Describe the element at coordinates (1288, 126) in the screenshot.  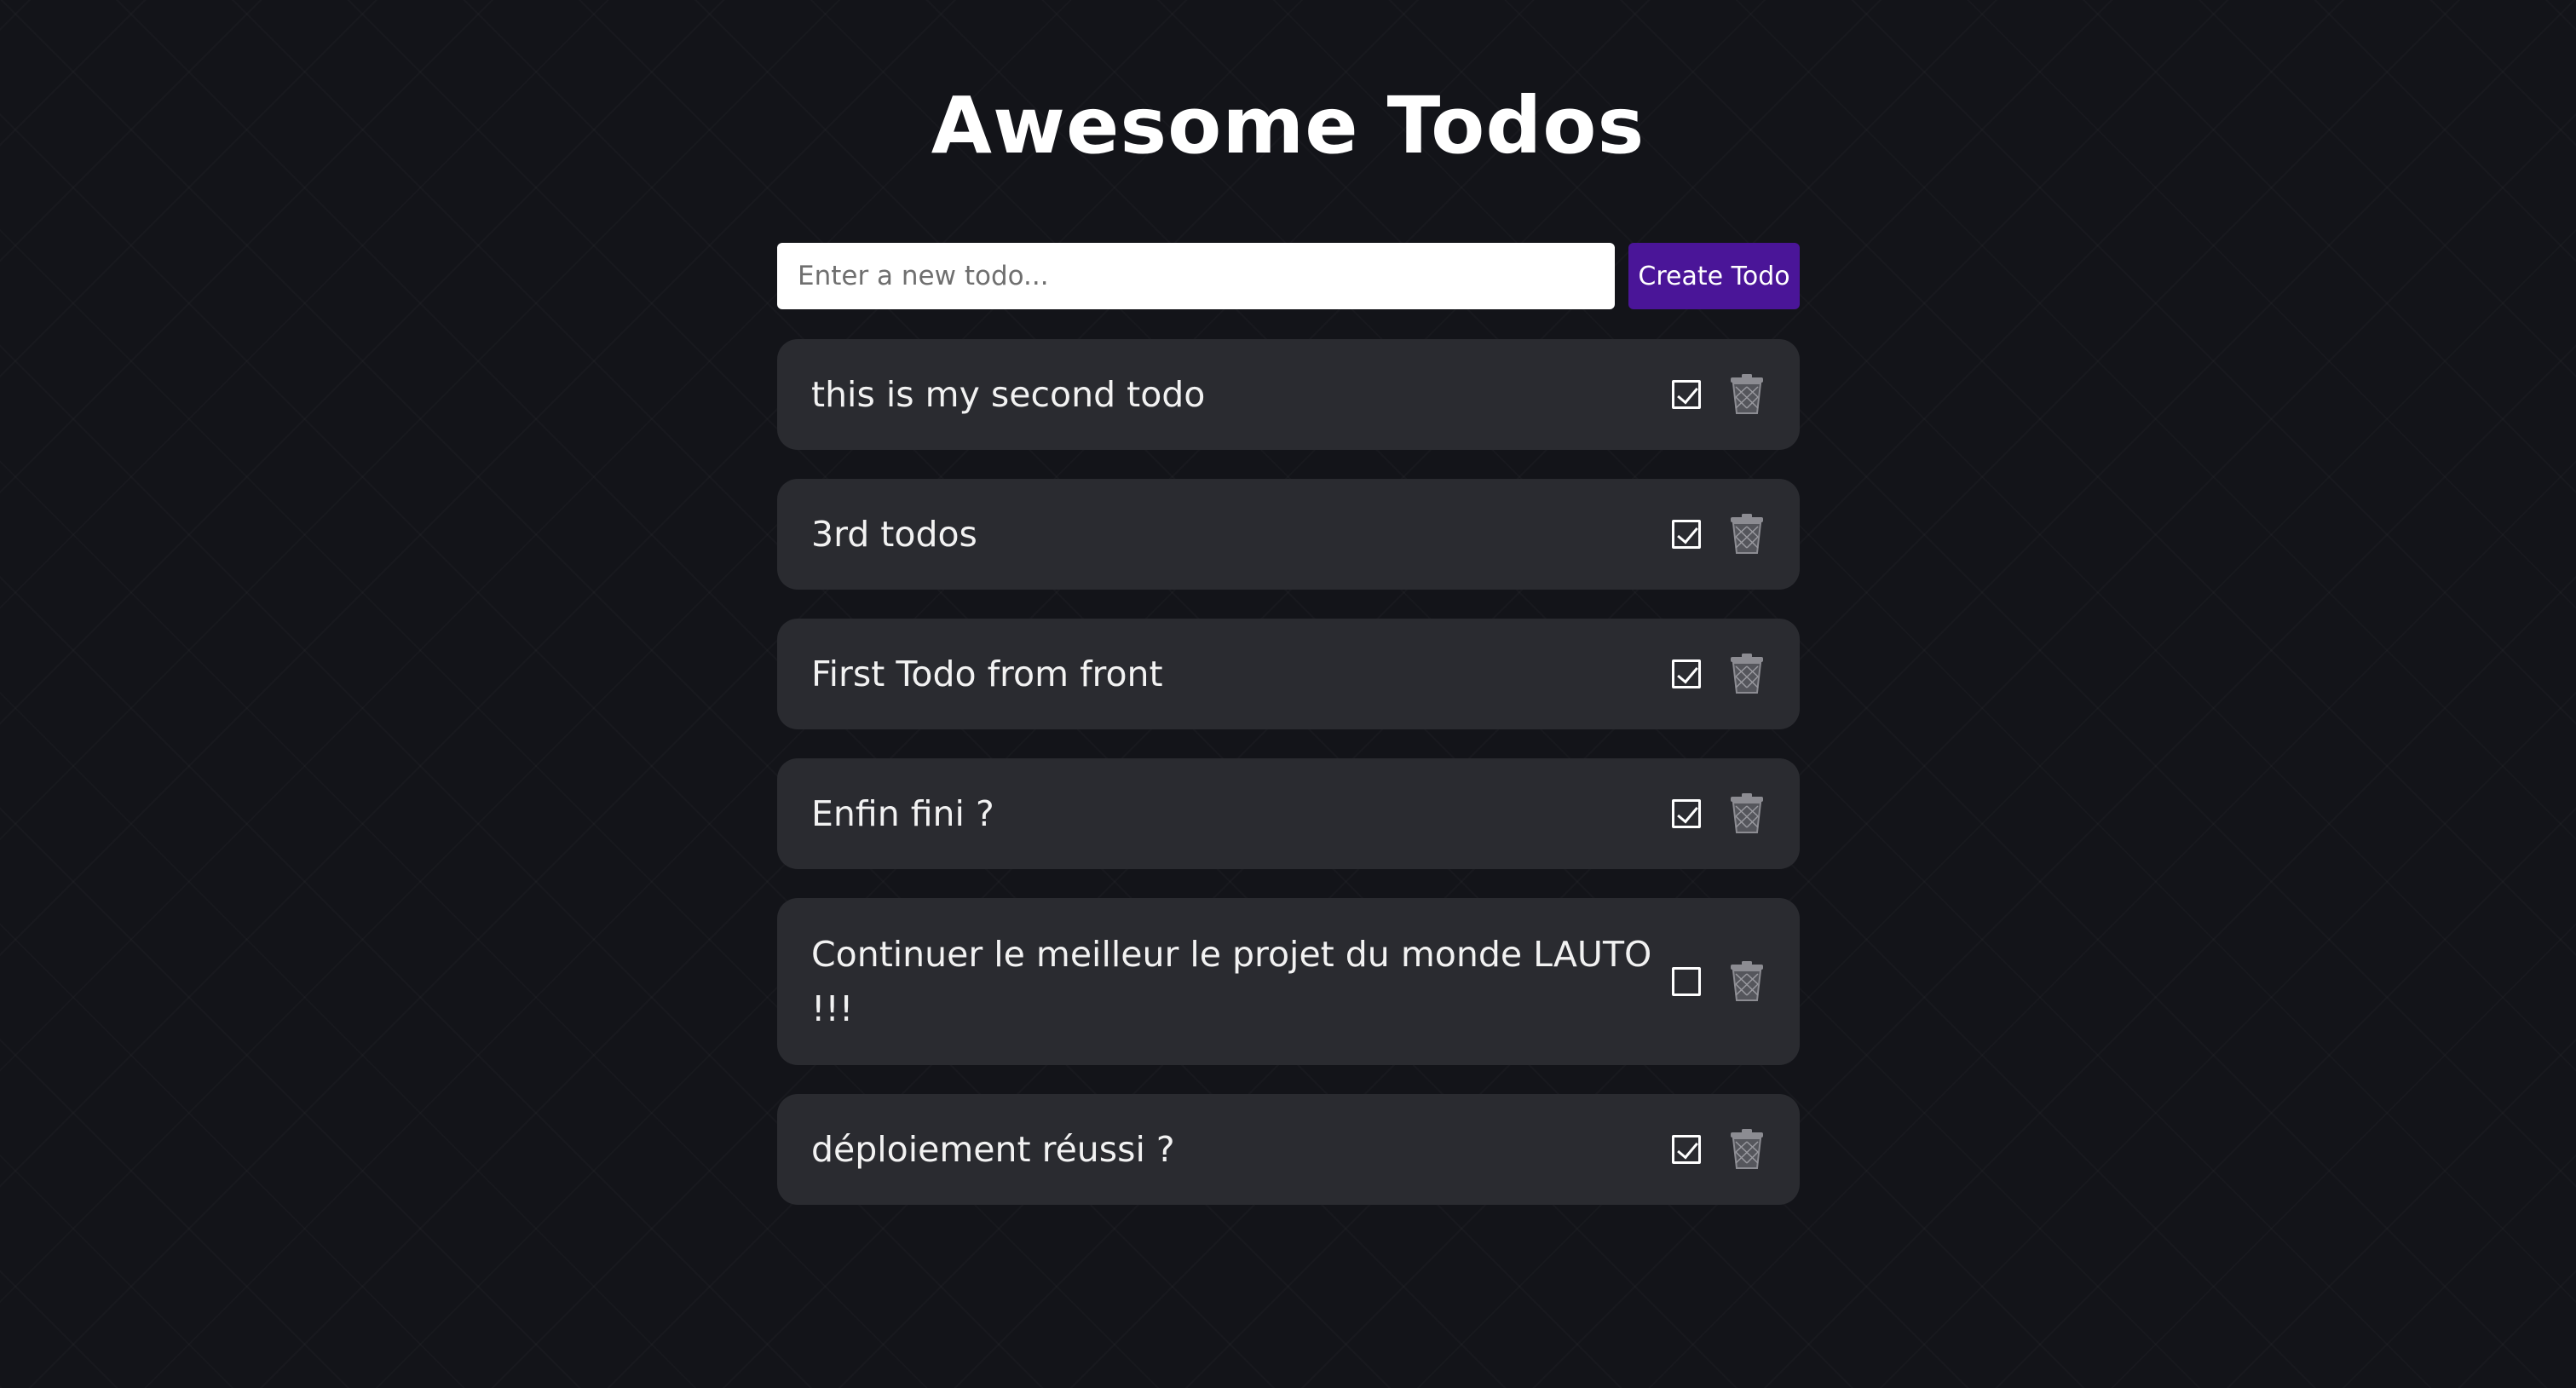
I see `page-title: Awesome Todos` at that location.